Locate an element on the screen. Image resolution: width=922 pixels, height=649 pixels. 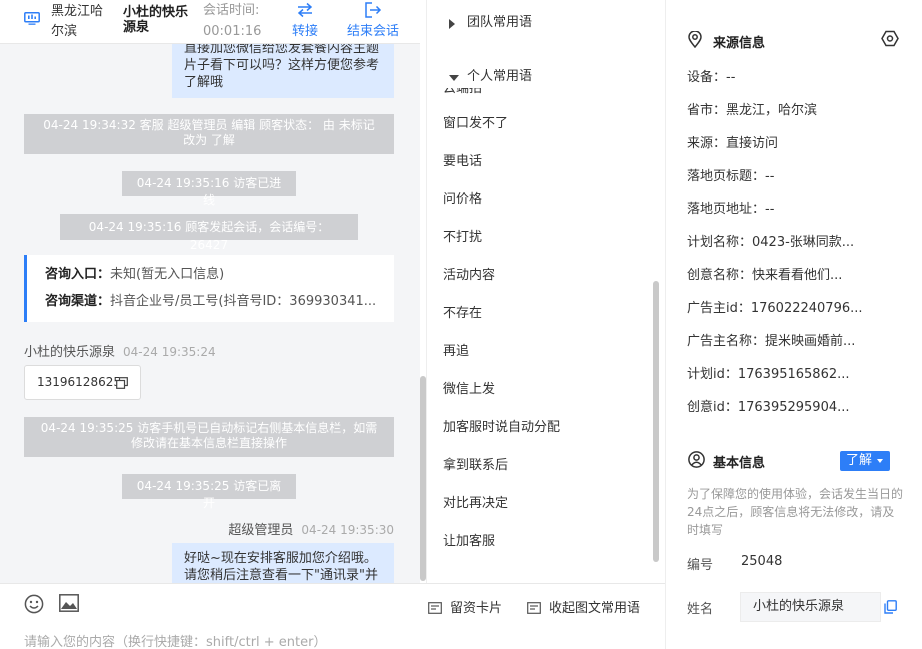
phrase-item: 让加客服 is located at coordinates (469, 542).